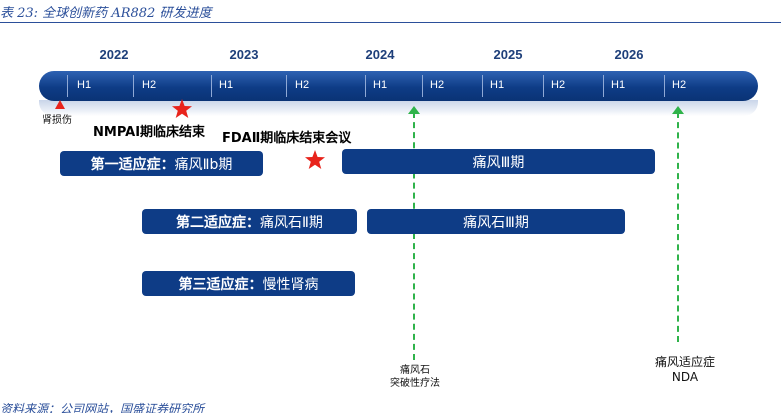 Image resolution: width=781 pixels, height=413 pixels. Describe the element at coordinates (415, 377) in the screenshot. I see `milestone-tophus-label: 痛风石 突破性疗法` at that location.